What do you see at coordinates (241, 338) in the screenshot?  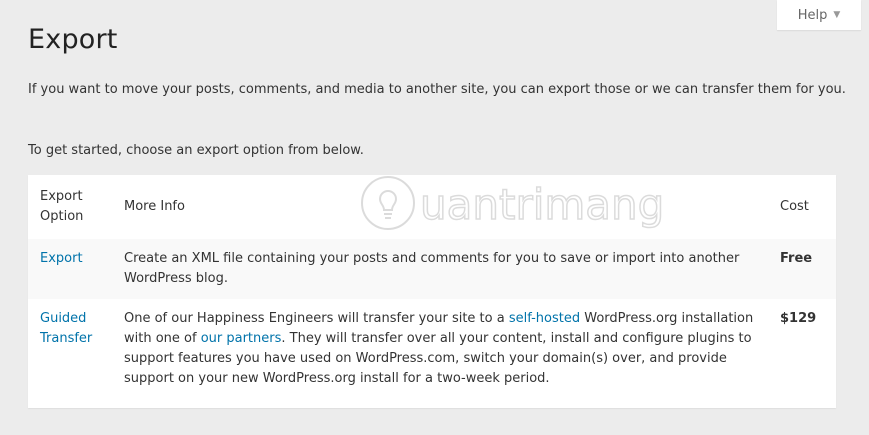 I see `our-partners-link: our partners` at bounding box center [241, 338].